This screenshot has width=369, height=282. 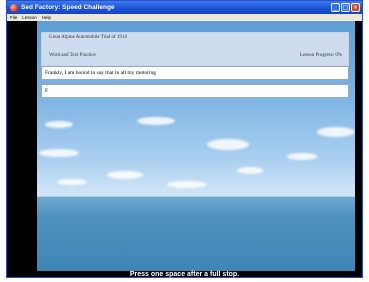 What do you see at coordinates (47, 91) in the screenshot?
I see `typed-text: F` at bounding box center [47, 91].